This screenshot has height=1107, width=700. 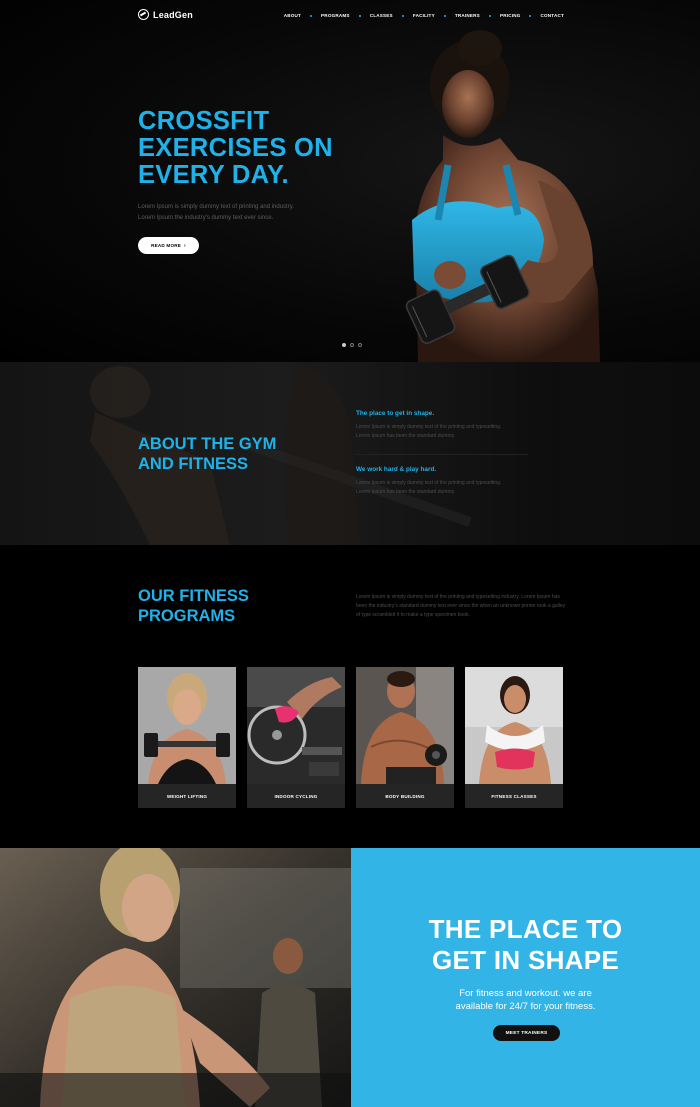 I want to click on logo-icon, so click(x=143, y=14).